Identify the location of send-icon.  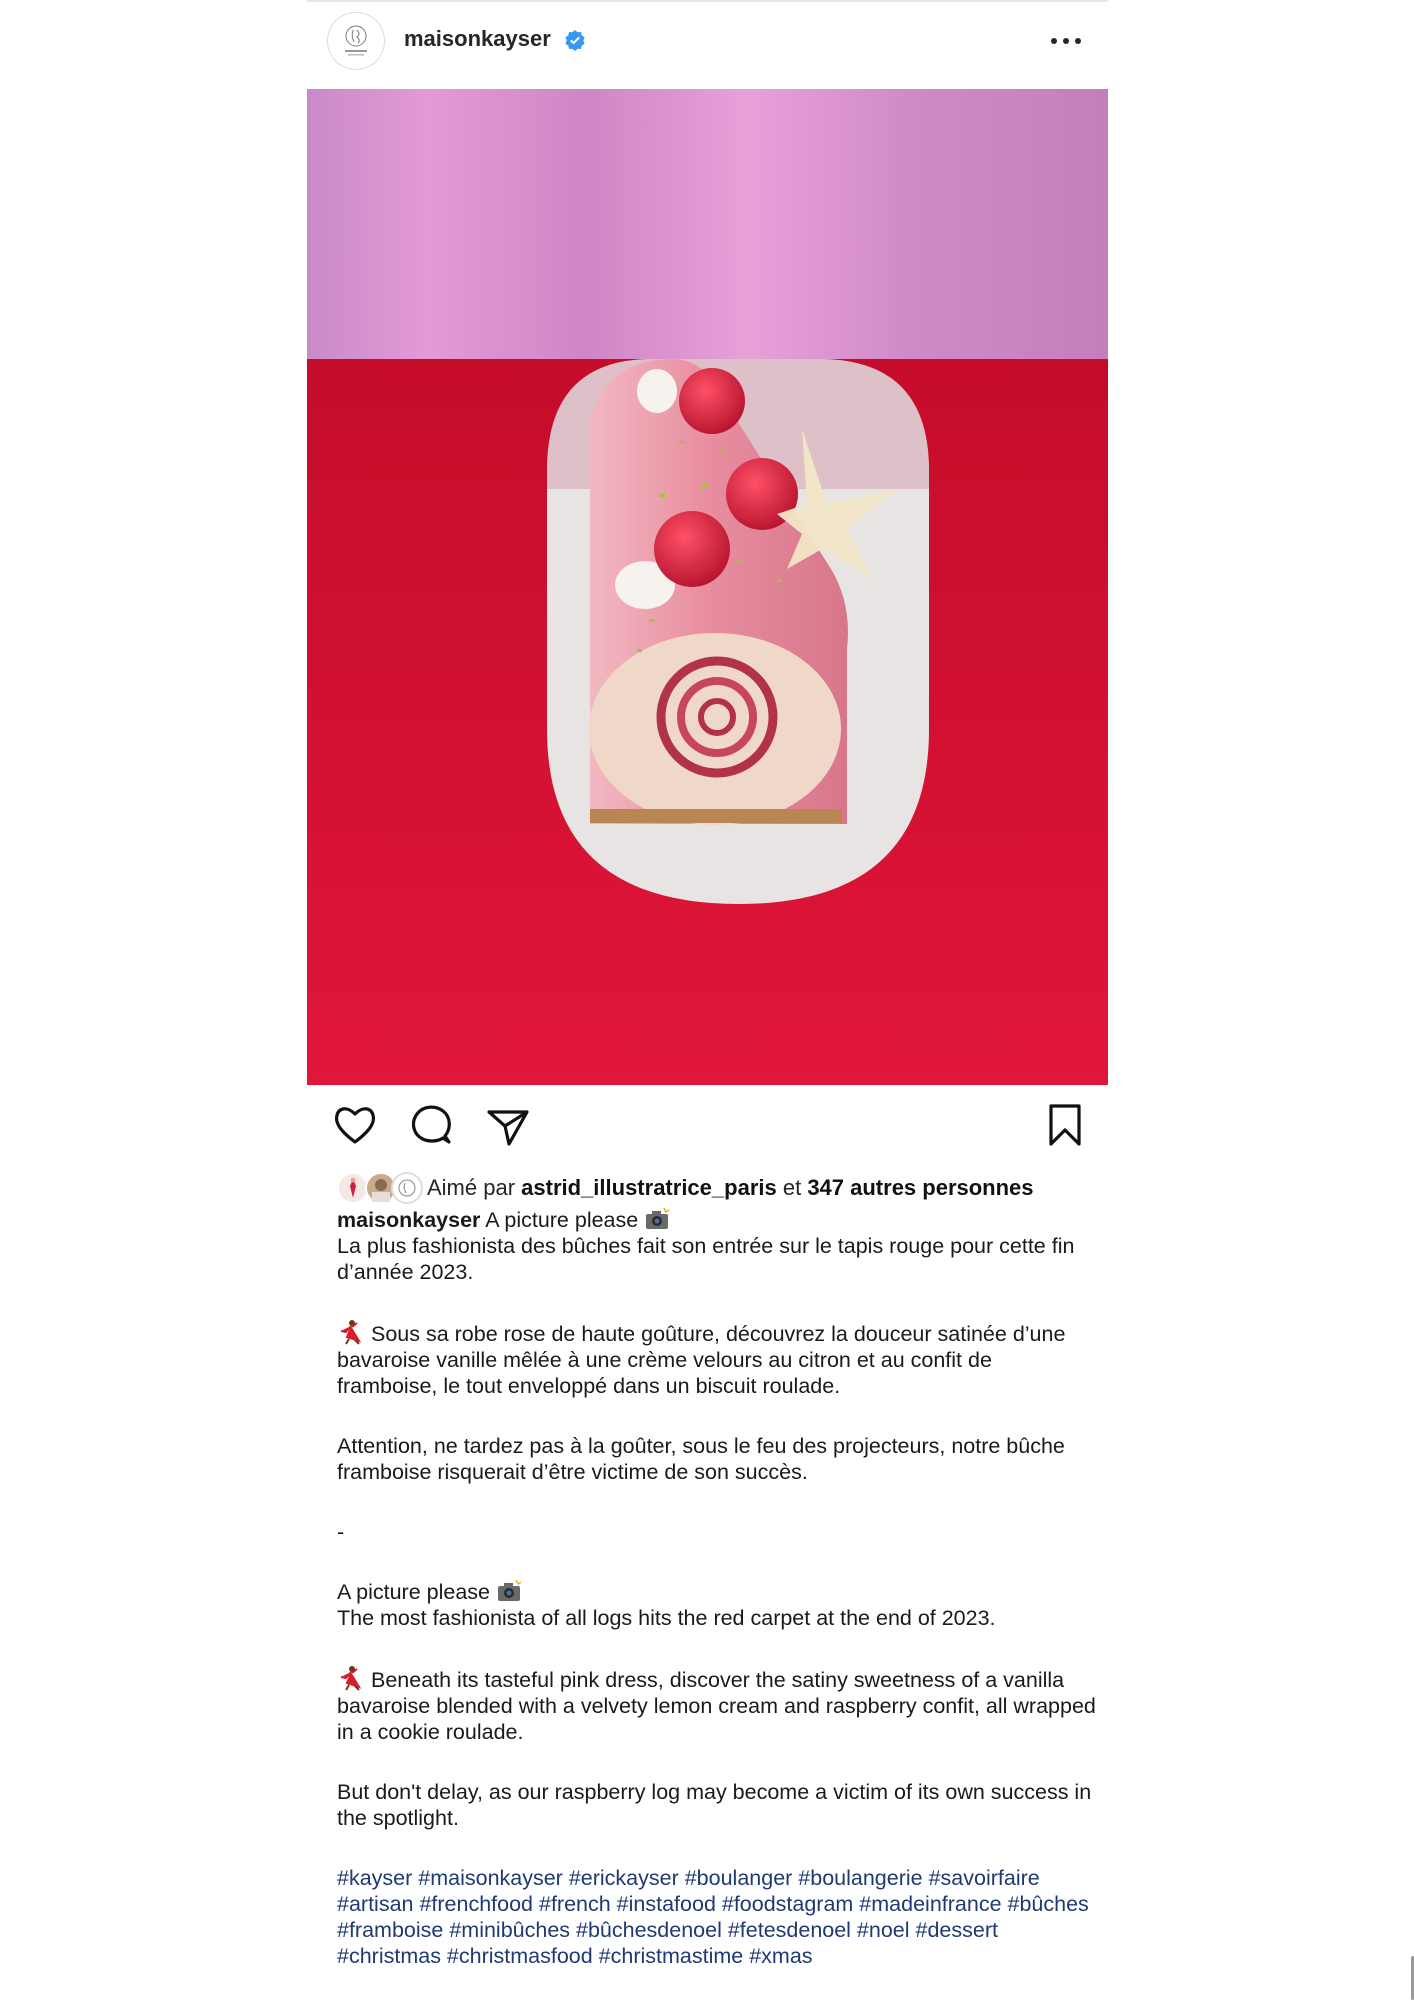
(507, 1126).